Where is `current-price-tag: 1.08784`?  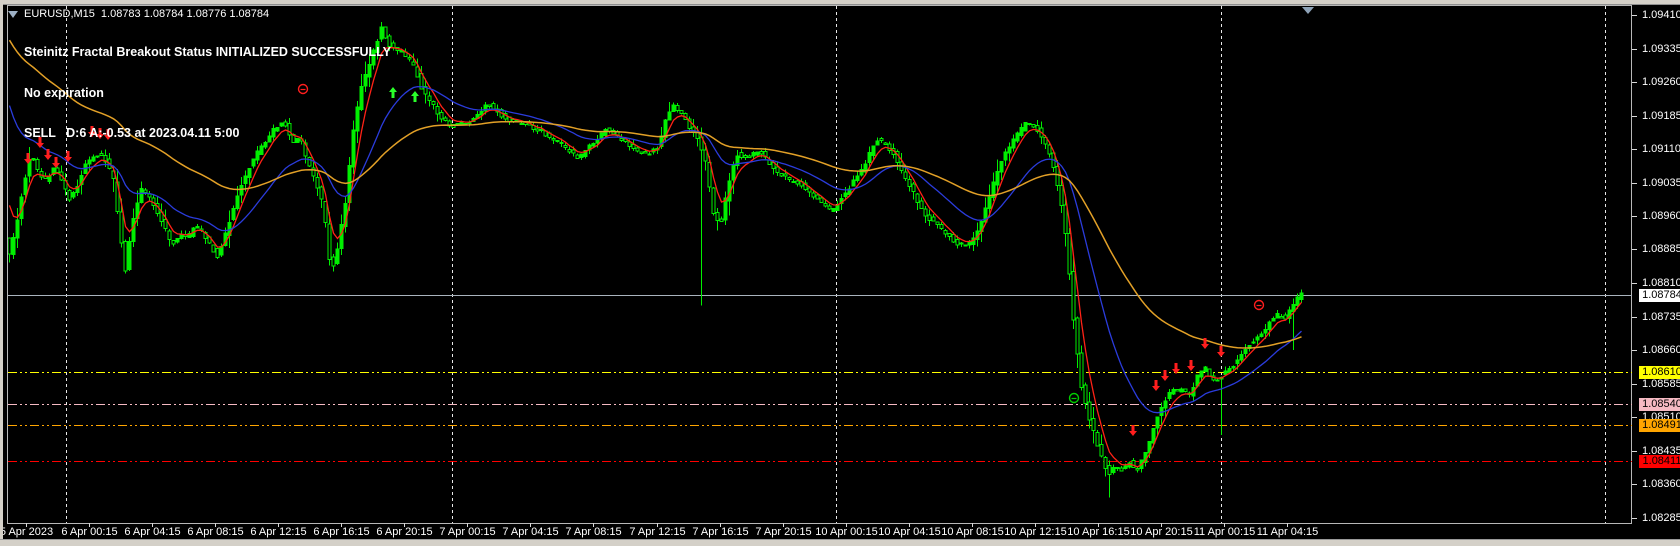 current-price-tag: 1.08784 is located at coordinates (1659, 295).